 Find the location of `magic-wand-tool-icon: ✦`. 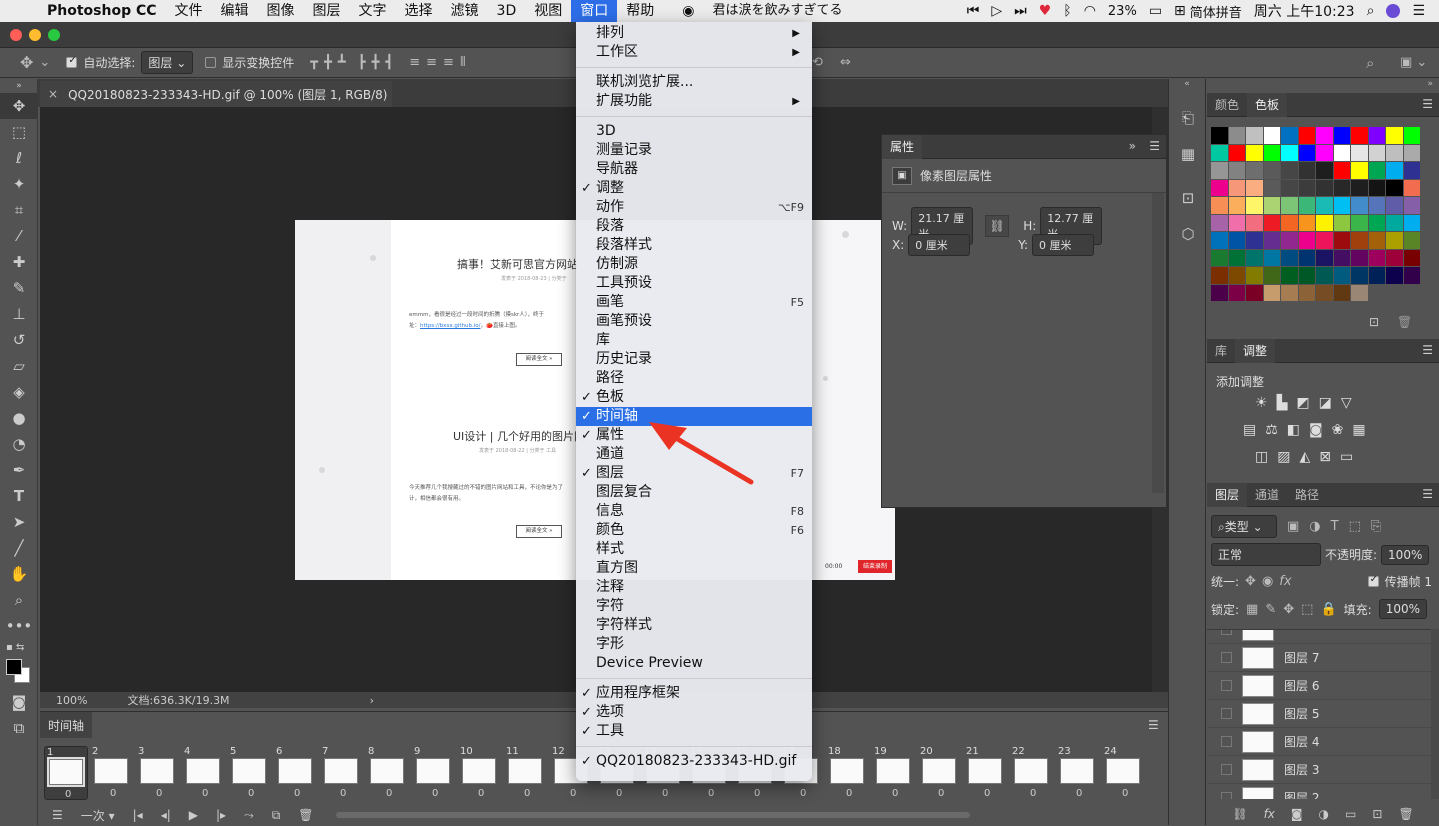

magic-wand-tool-icon: ✦ is located at coordinates (19, 184).